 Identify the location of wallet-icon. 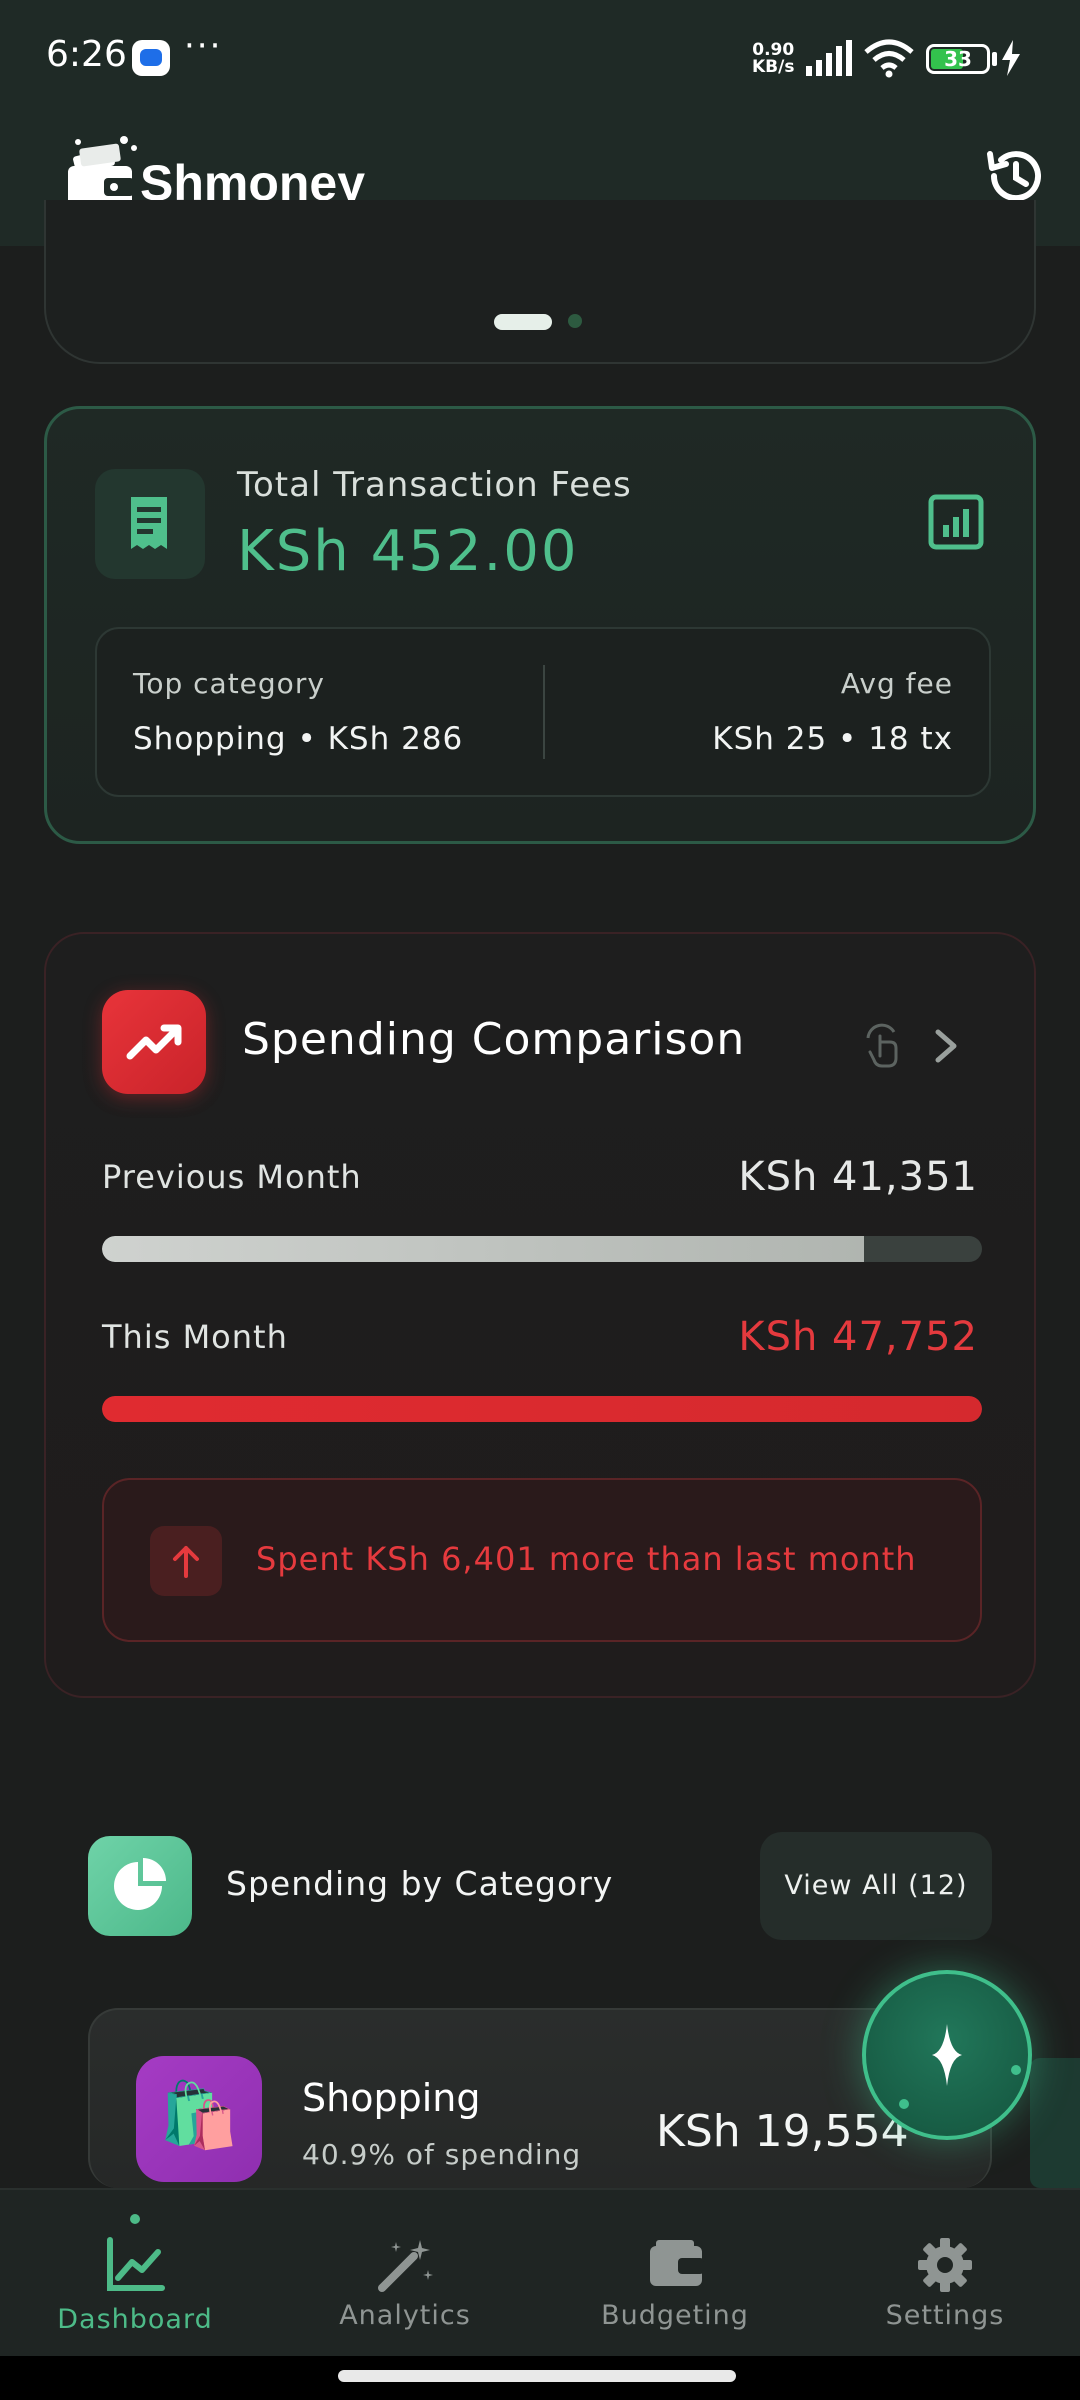
(677, 2263).